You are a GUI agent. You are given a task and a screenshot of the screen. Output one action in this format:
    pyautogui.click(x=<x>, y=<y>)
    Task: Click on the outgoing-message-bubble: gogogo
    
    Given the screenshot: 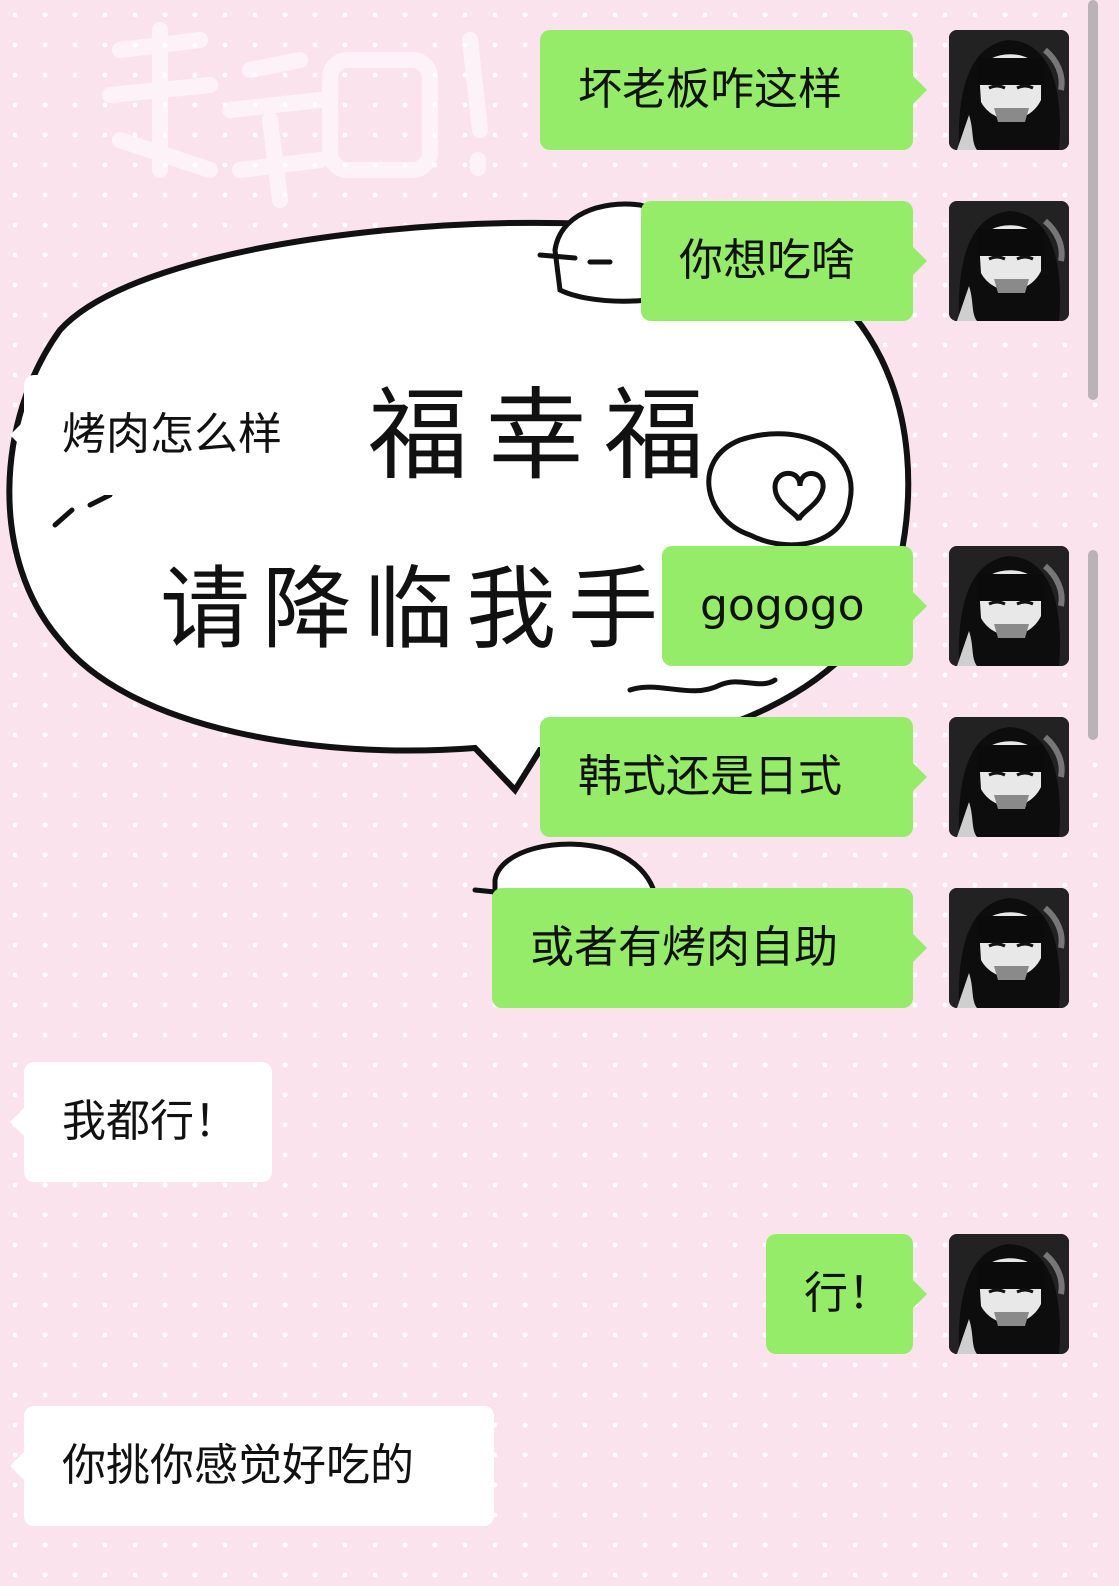 What is the action you would take?
    pyautogui.click(x=794, y=606)
    